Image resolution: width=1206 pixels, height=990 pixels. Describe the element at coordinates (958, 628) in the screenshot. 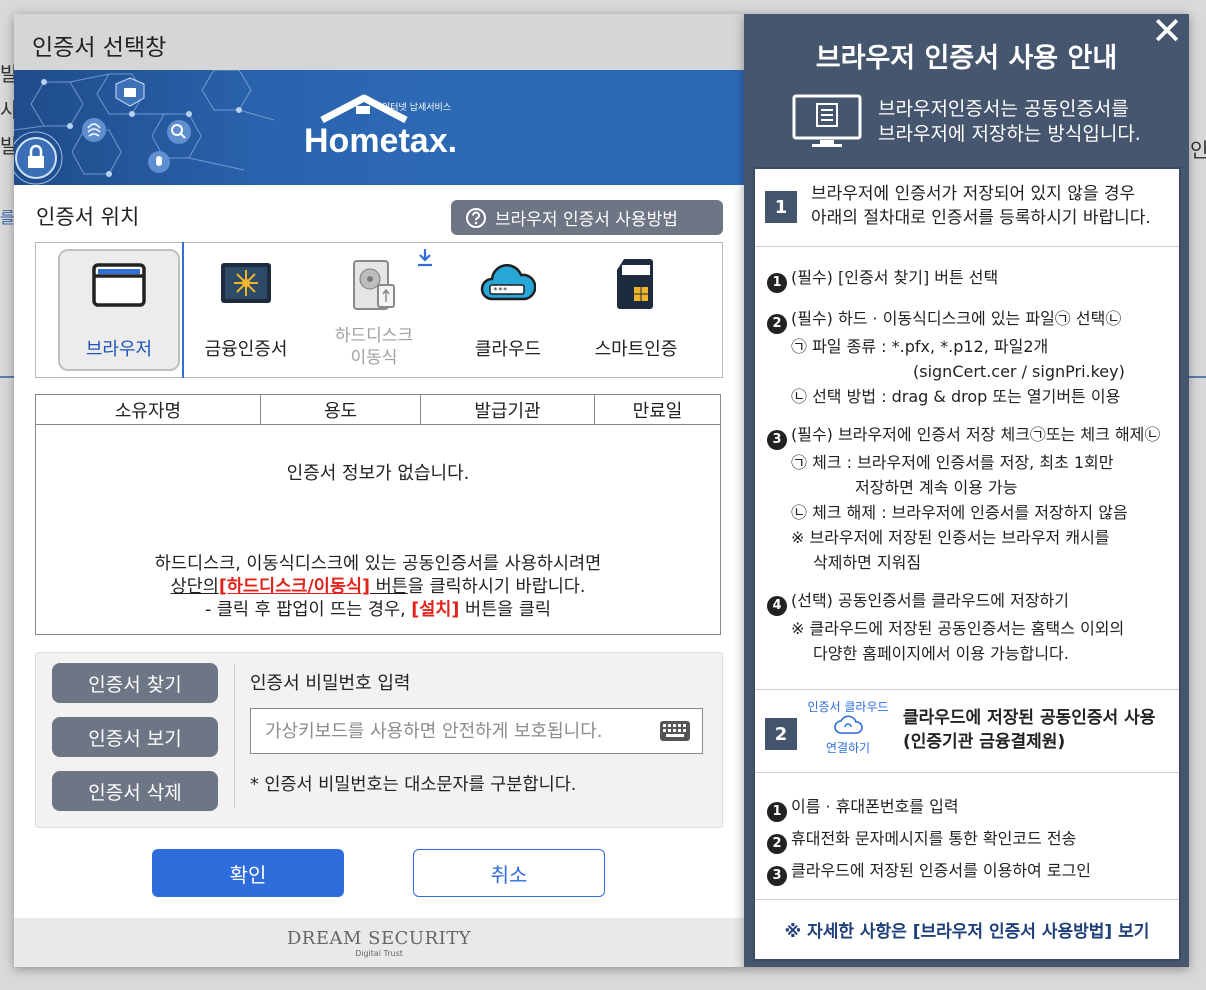

I see `step1-item: ※ 클라우드에 저장된 공동인증서는 홈택스 이외의` at that location.